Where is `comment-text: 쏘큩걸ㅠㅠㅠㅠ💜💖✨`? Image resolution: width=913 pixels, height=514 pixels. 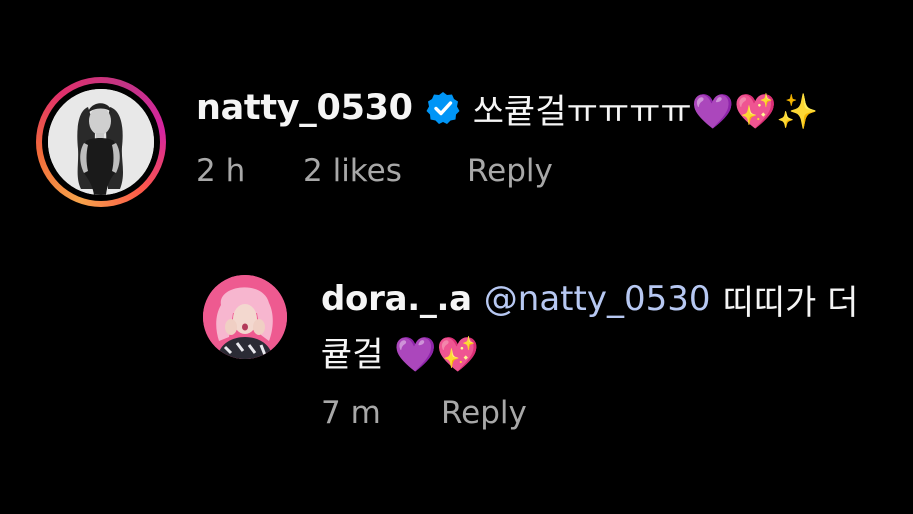
comment-text: 쏘큩걸ㅠㅠㅠㅠ💜💖✨ is located at coordinates (645, 111).